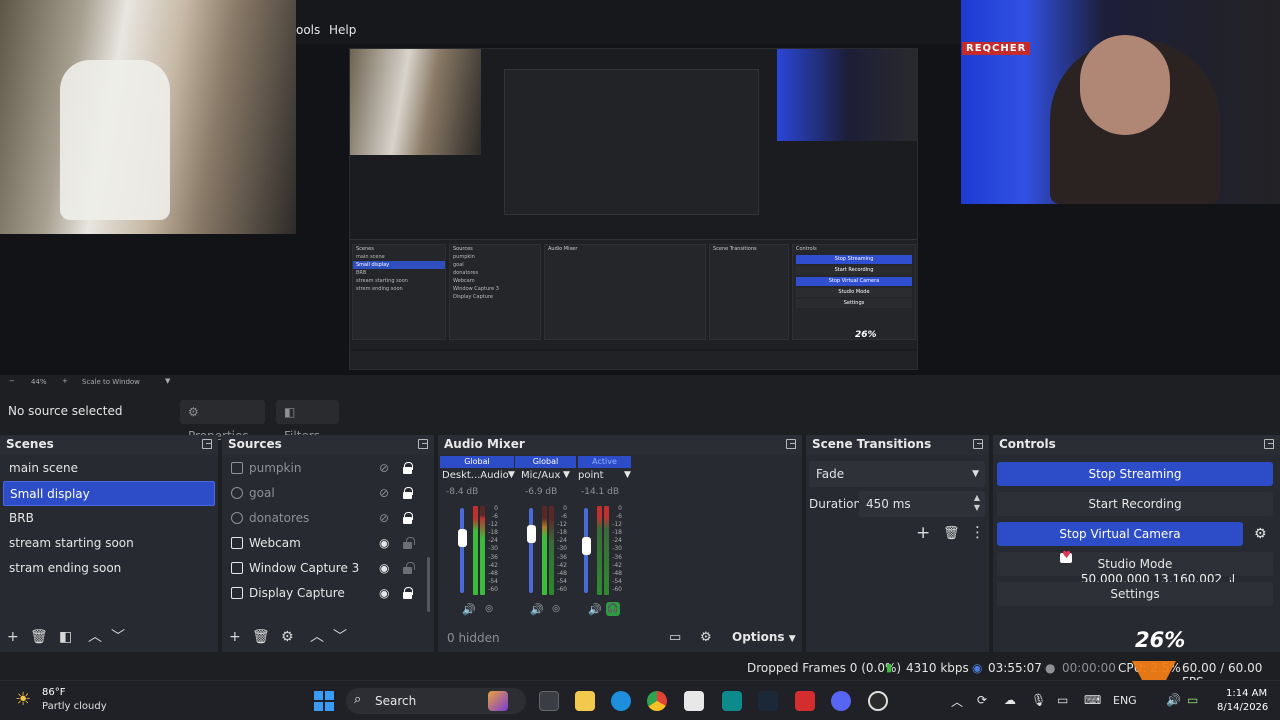 Image resolution: width=1280 pixels, height=720 pixels. I want to click on obs-studio-icon, so click(878, 701).